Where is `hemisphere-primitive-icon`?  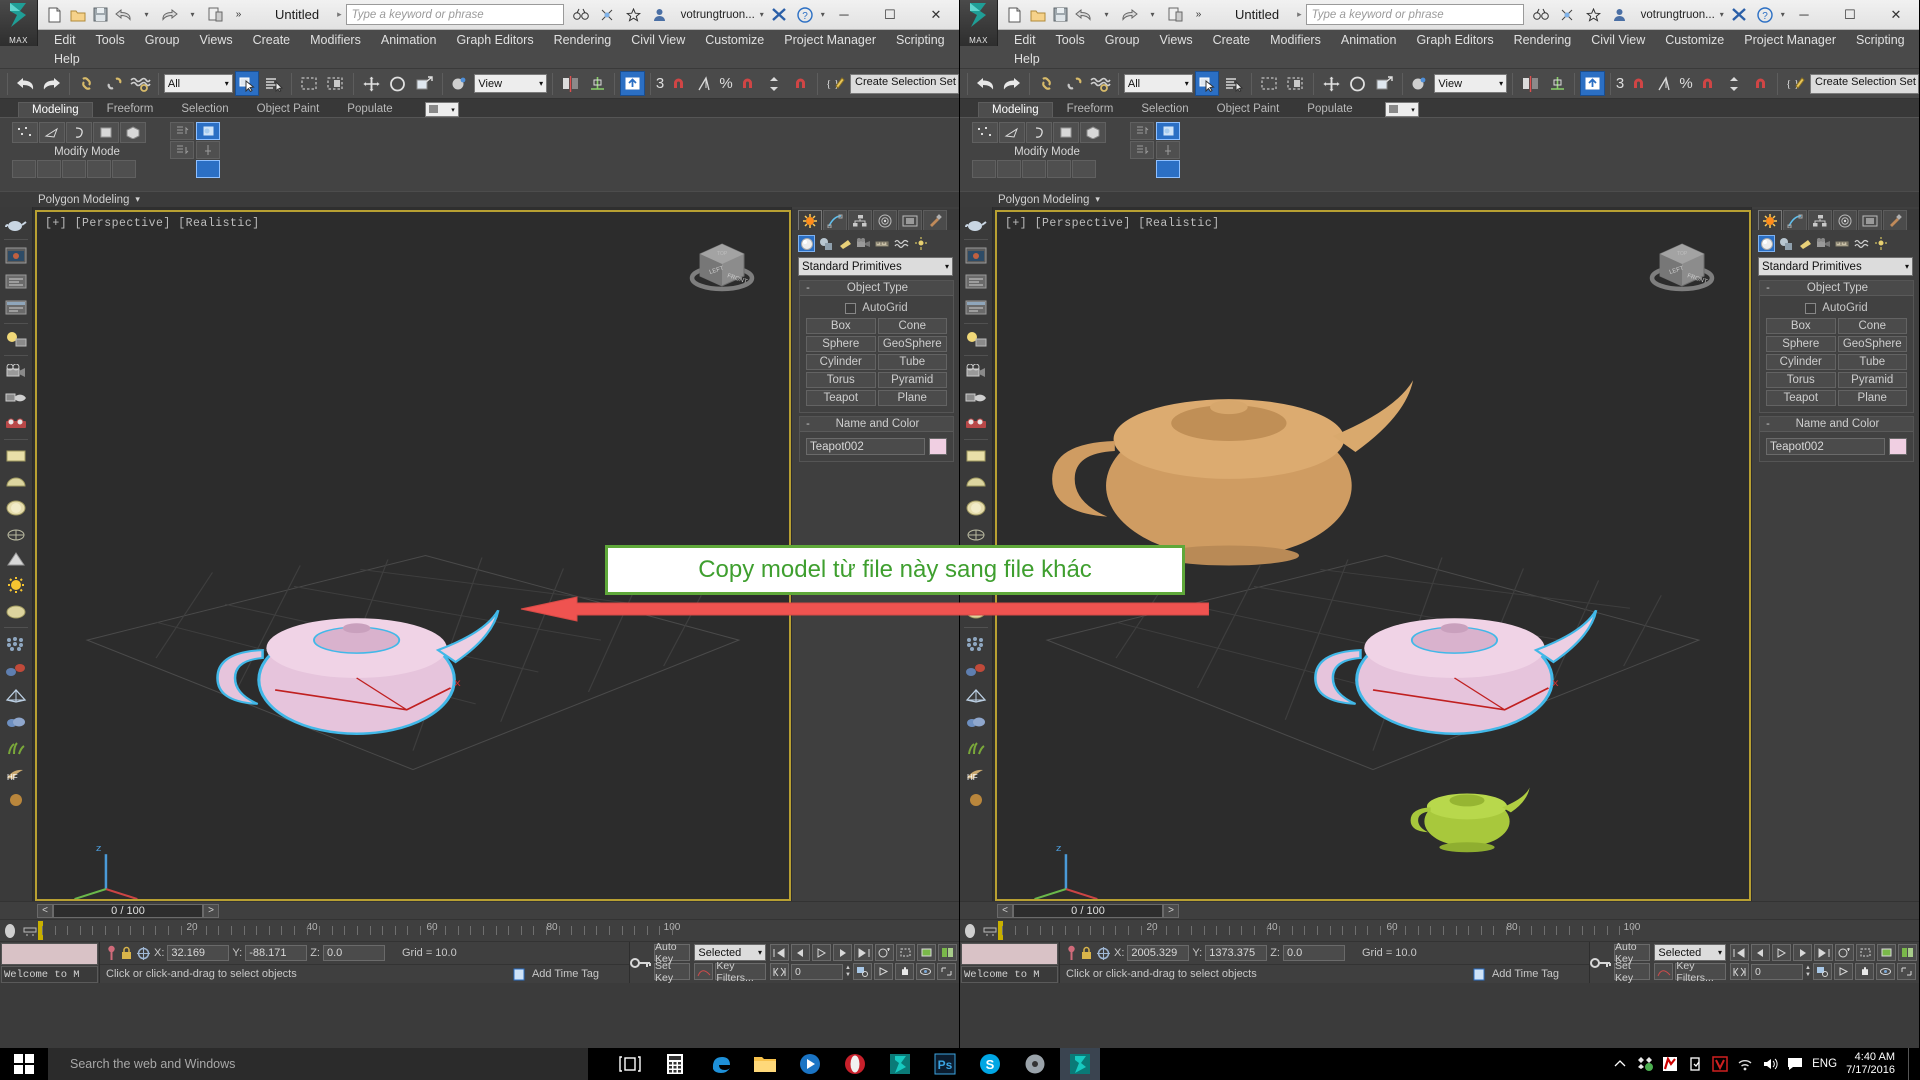 hemisphere-primitive-icon is located at coordinates (976, 481).